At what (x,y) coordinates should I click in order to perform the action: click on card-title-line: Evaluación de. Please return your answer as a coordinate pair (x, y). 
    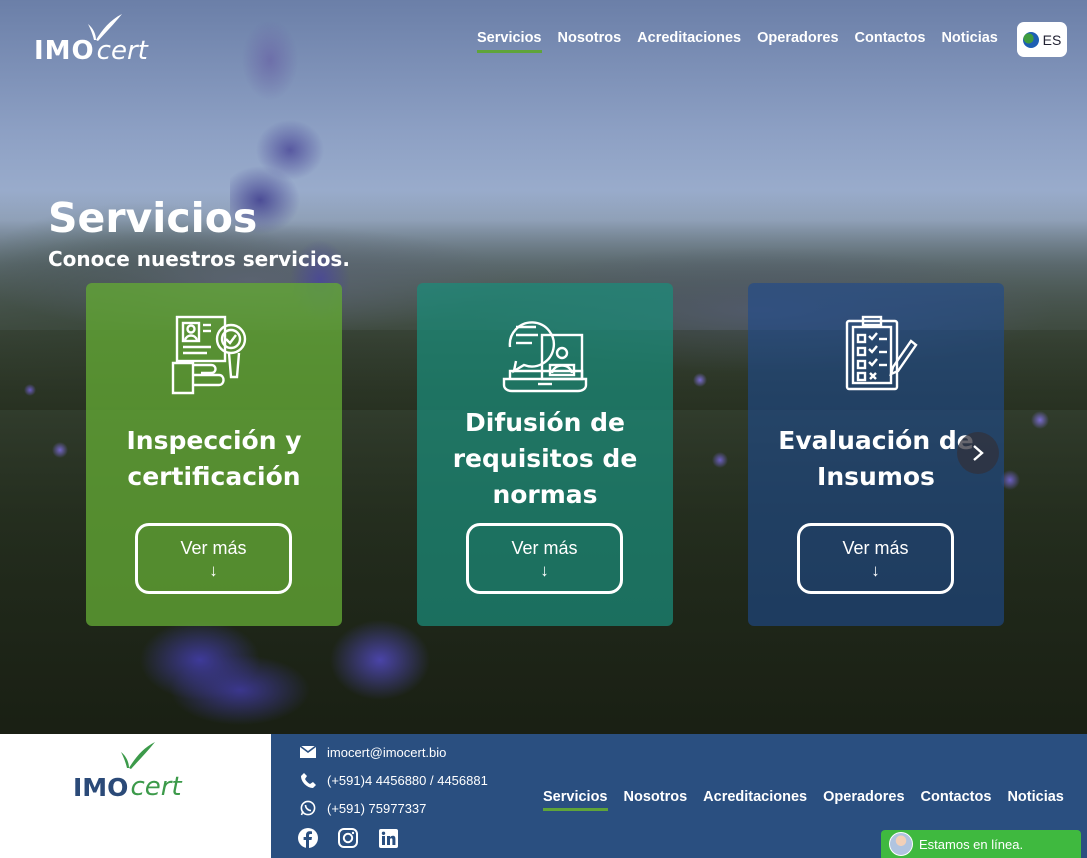
    Looking at the image, I should click on (876, 440).